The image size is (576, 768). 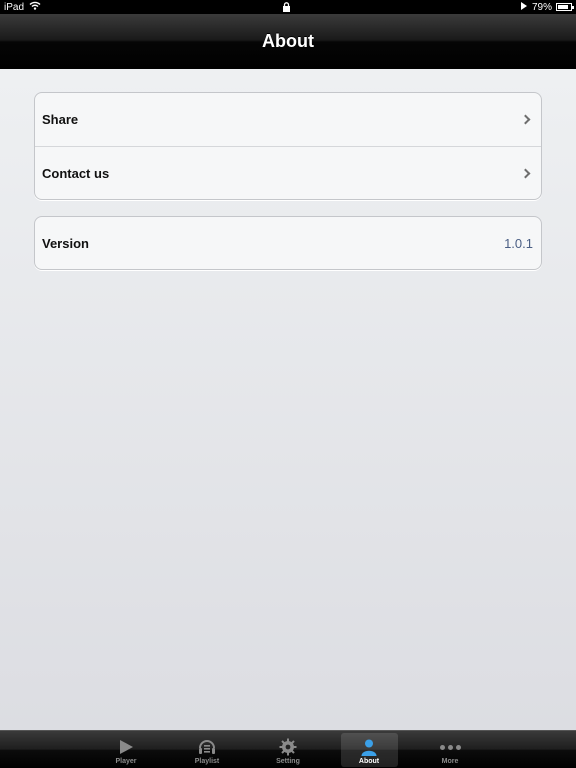 I want to click on status-bar: iPad 79%, so click(x=288, y=7).